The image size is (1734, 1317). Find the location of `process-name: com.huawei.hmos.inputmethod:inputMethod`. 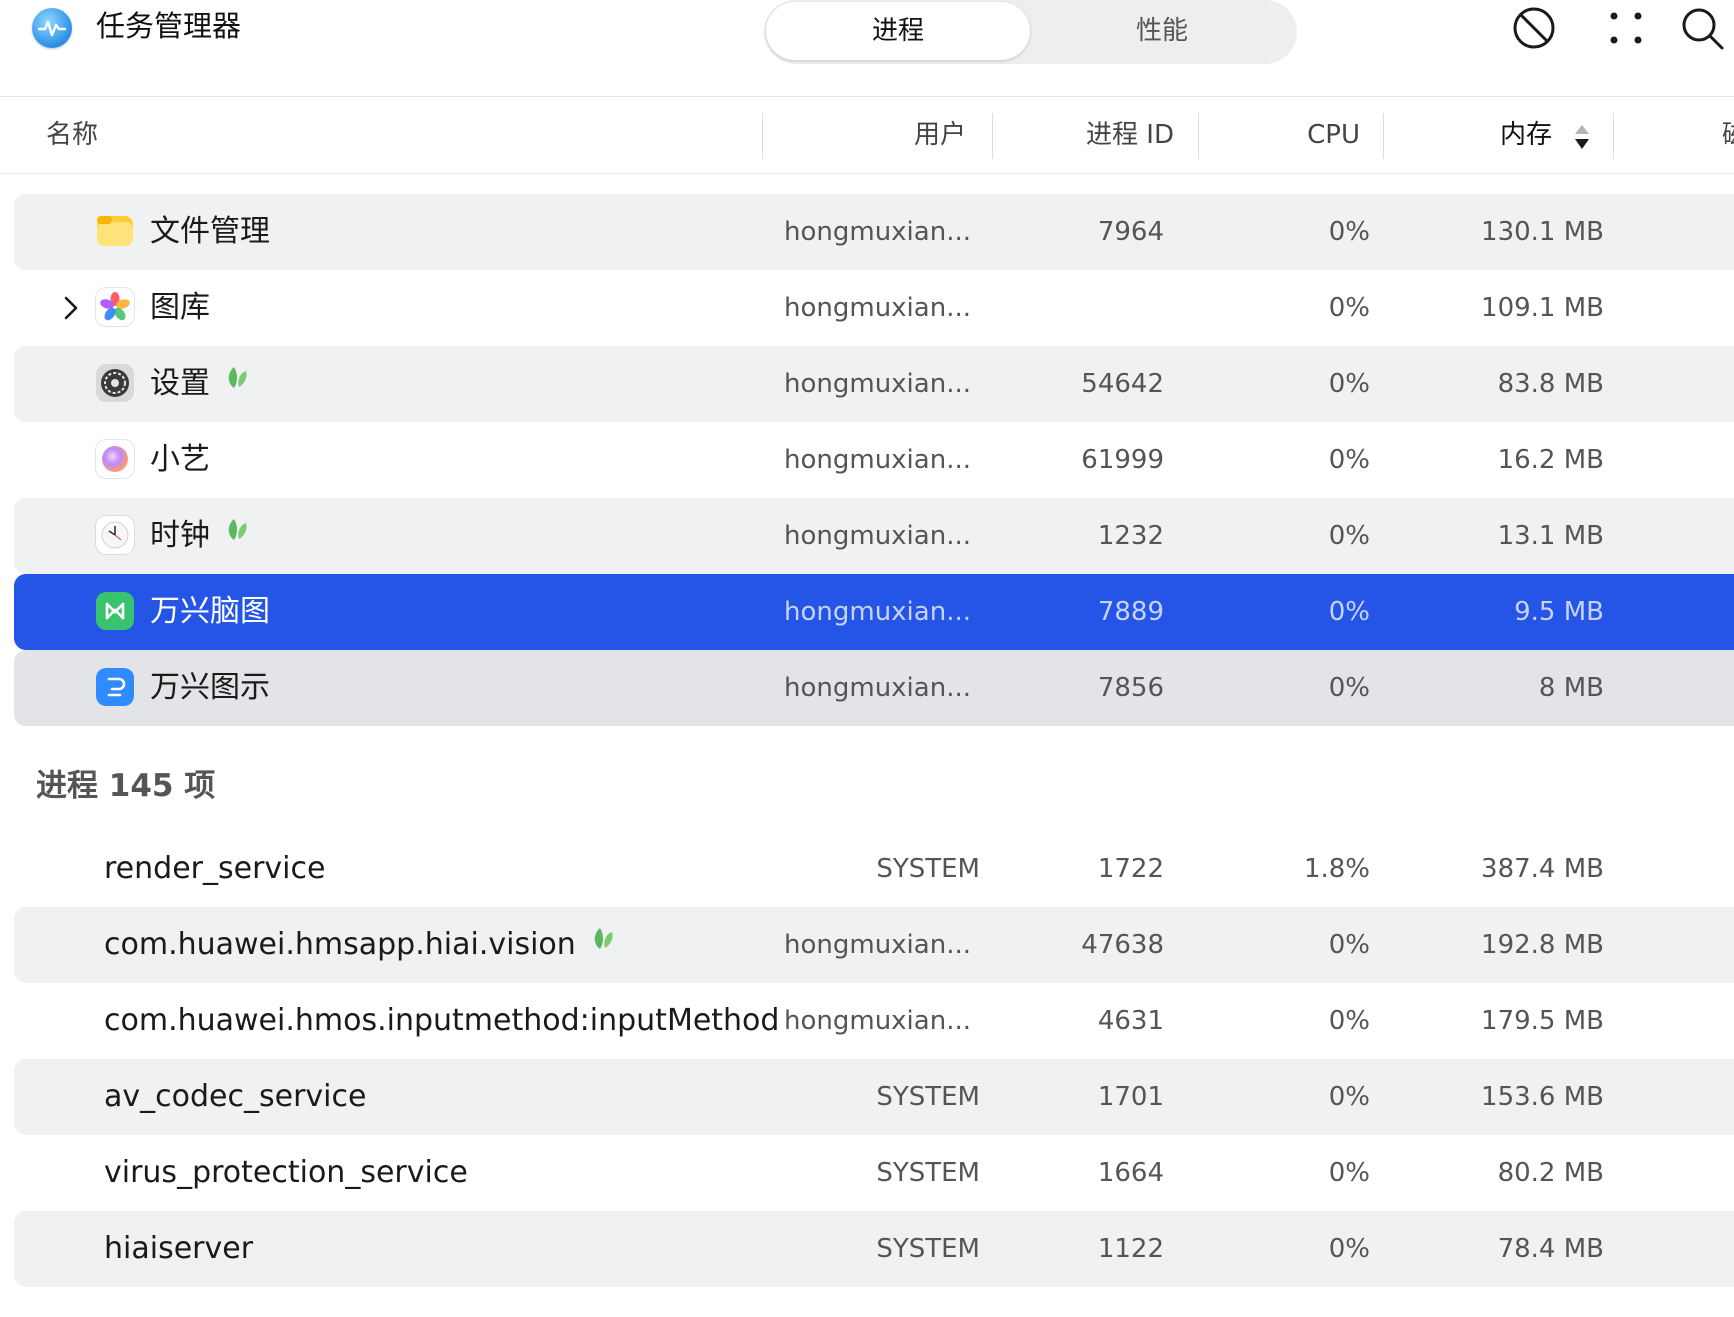

process-name: com.huawei.hmos.inputmethod:inputMethod is located at coordinates (442, 1020).